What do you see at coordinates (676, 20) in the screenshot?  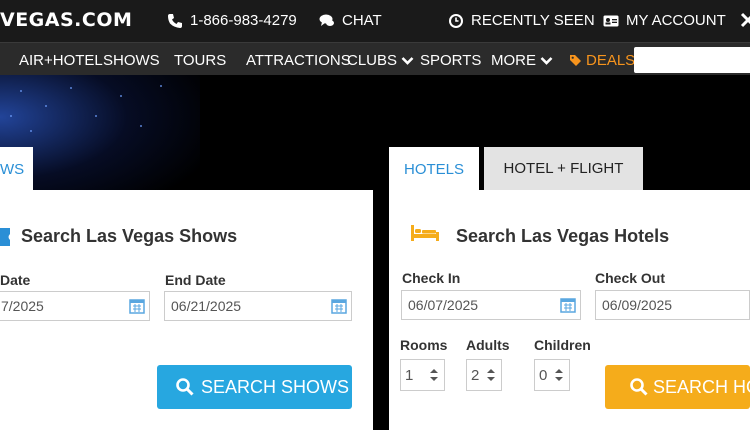 I see `my-account-label: MY ACCOUNT` at bounding box center [676, 20].